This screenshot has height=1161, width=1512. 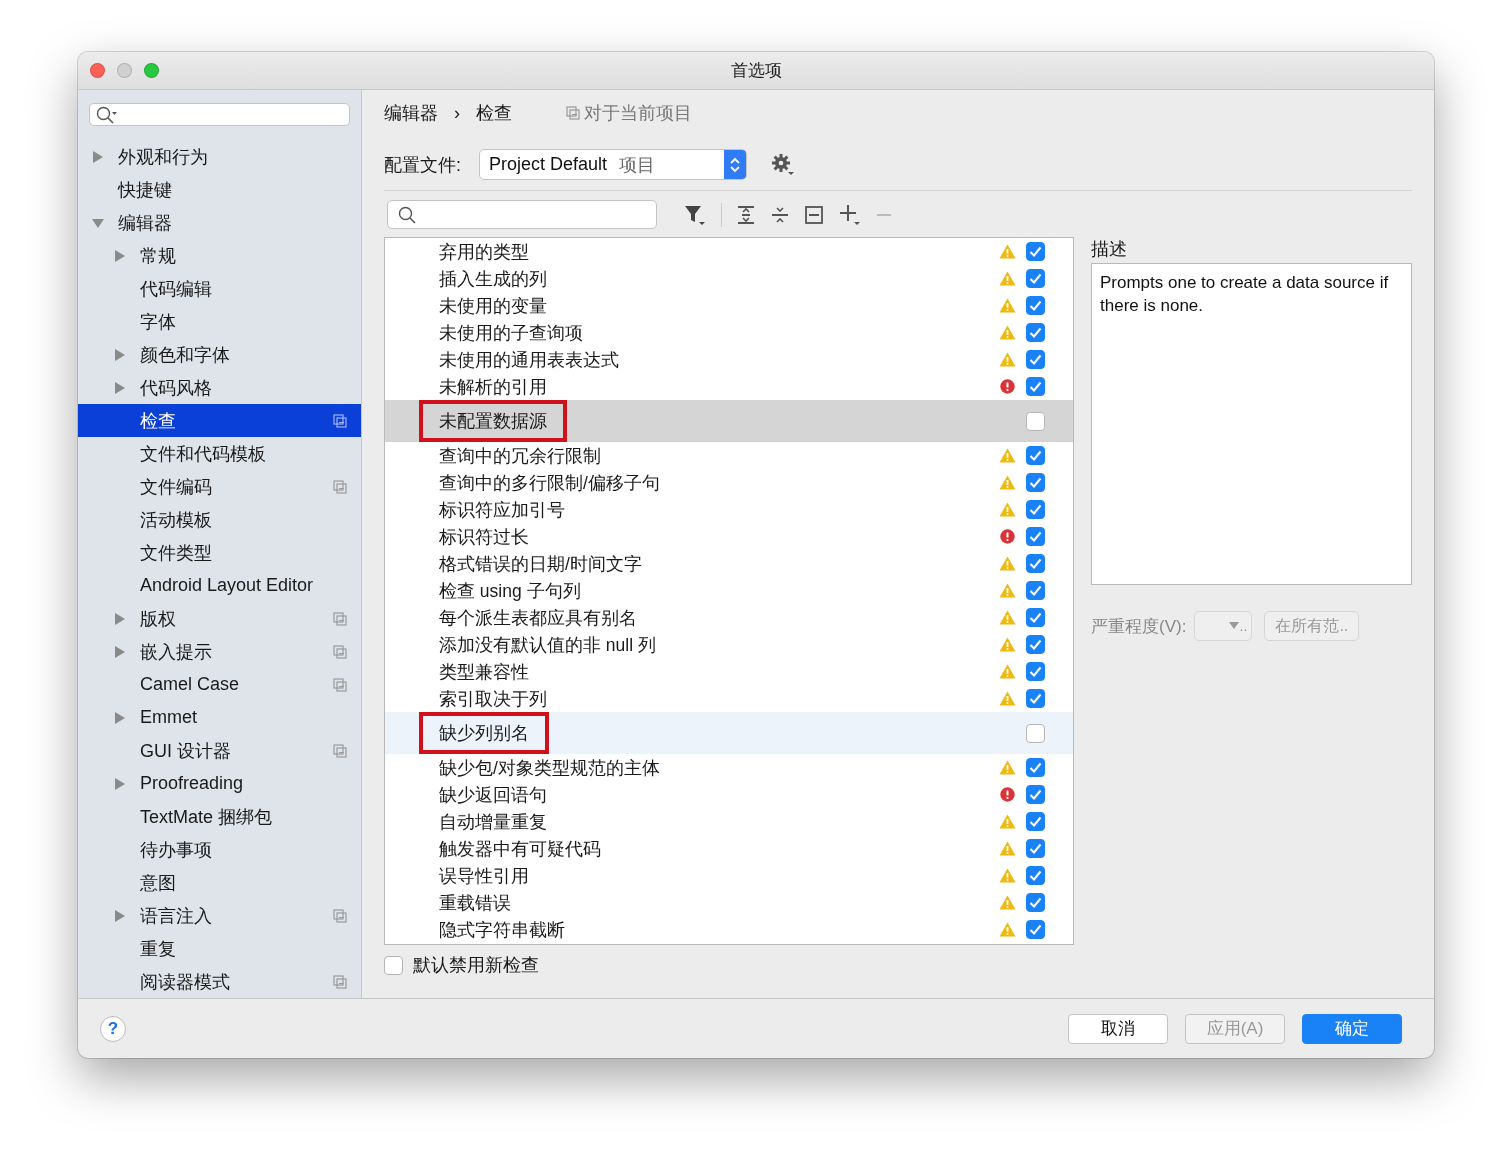 What do you see at coordinates (729, 671) in the screenshot?
I see `inspection-row: 类型兼容性` at bounding box center [729, 671].